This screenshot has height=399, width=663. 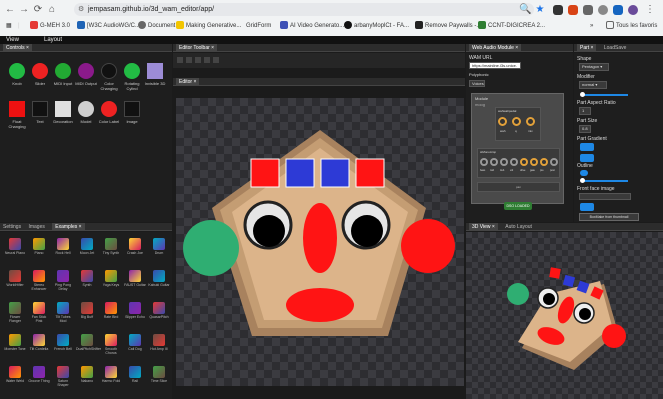 I want to click on modifier-select: normal ▾, so click(x=593, y=85).